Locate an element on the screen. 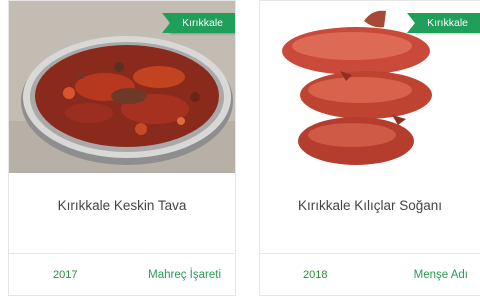 This screenshot has width=480, height=297. card-title: Kırıkkale Keskin Tava is located at coordinates (122, 205).